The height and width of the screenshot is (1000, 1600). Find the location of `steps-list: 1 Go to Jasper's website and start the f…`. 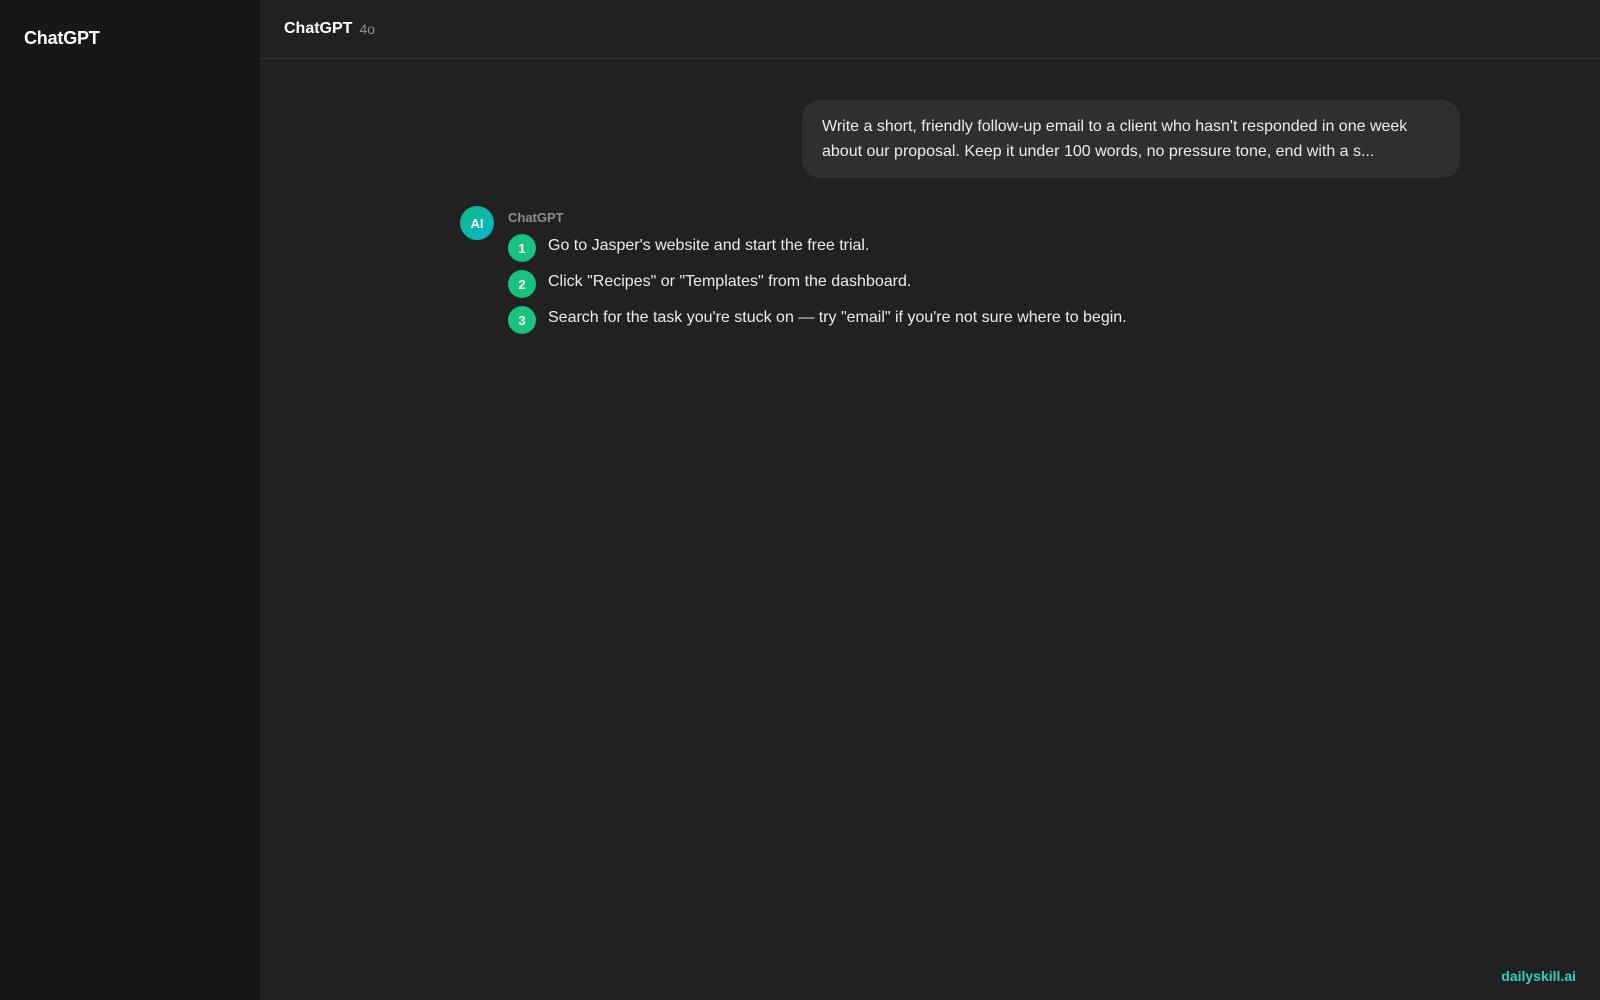

steps-list: 1 Go to Jasper's website and start the f… is located at coordinates (984, 284).